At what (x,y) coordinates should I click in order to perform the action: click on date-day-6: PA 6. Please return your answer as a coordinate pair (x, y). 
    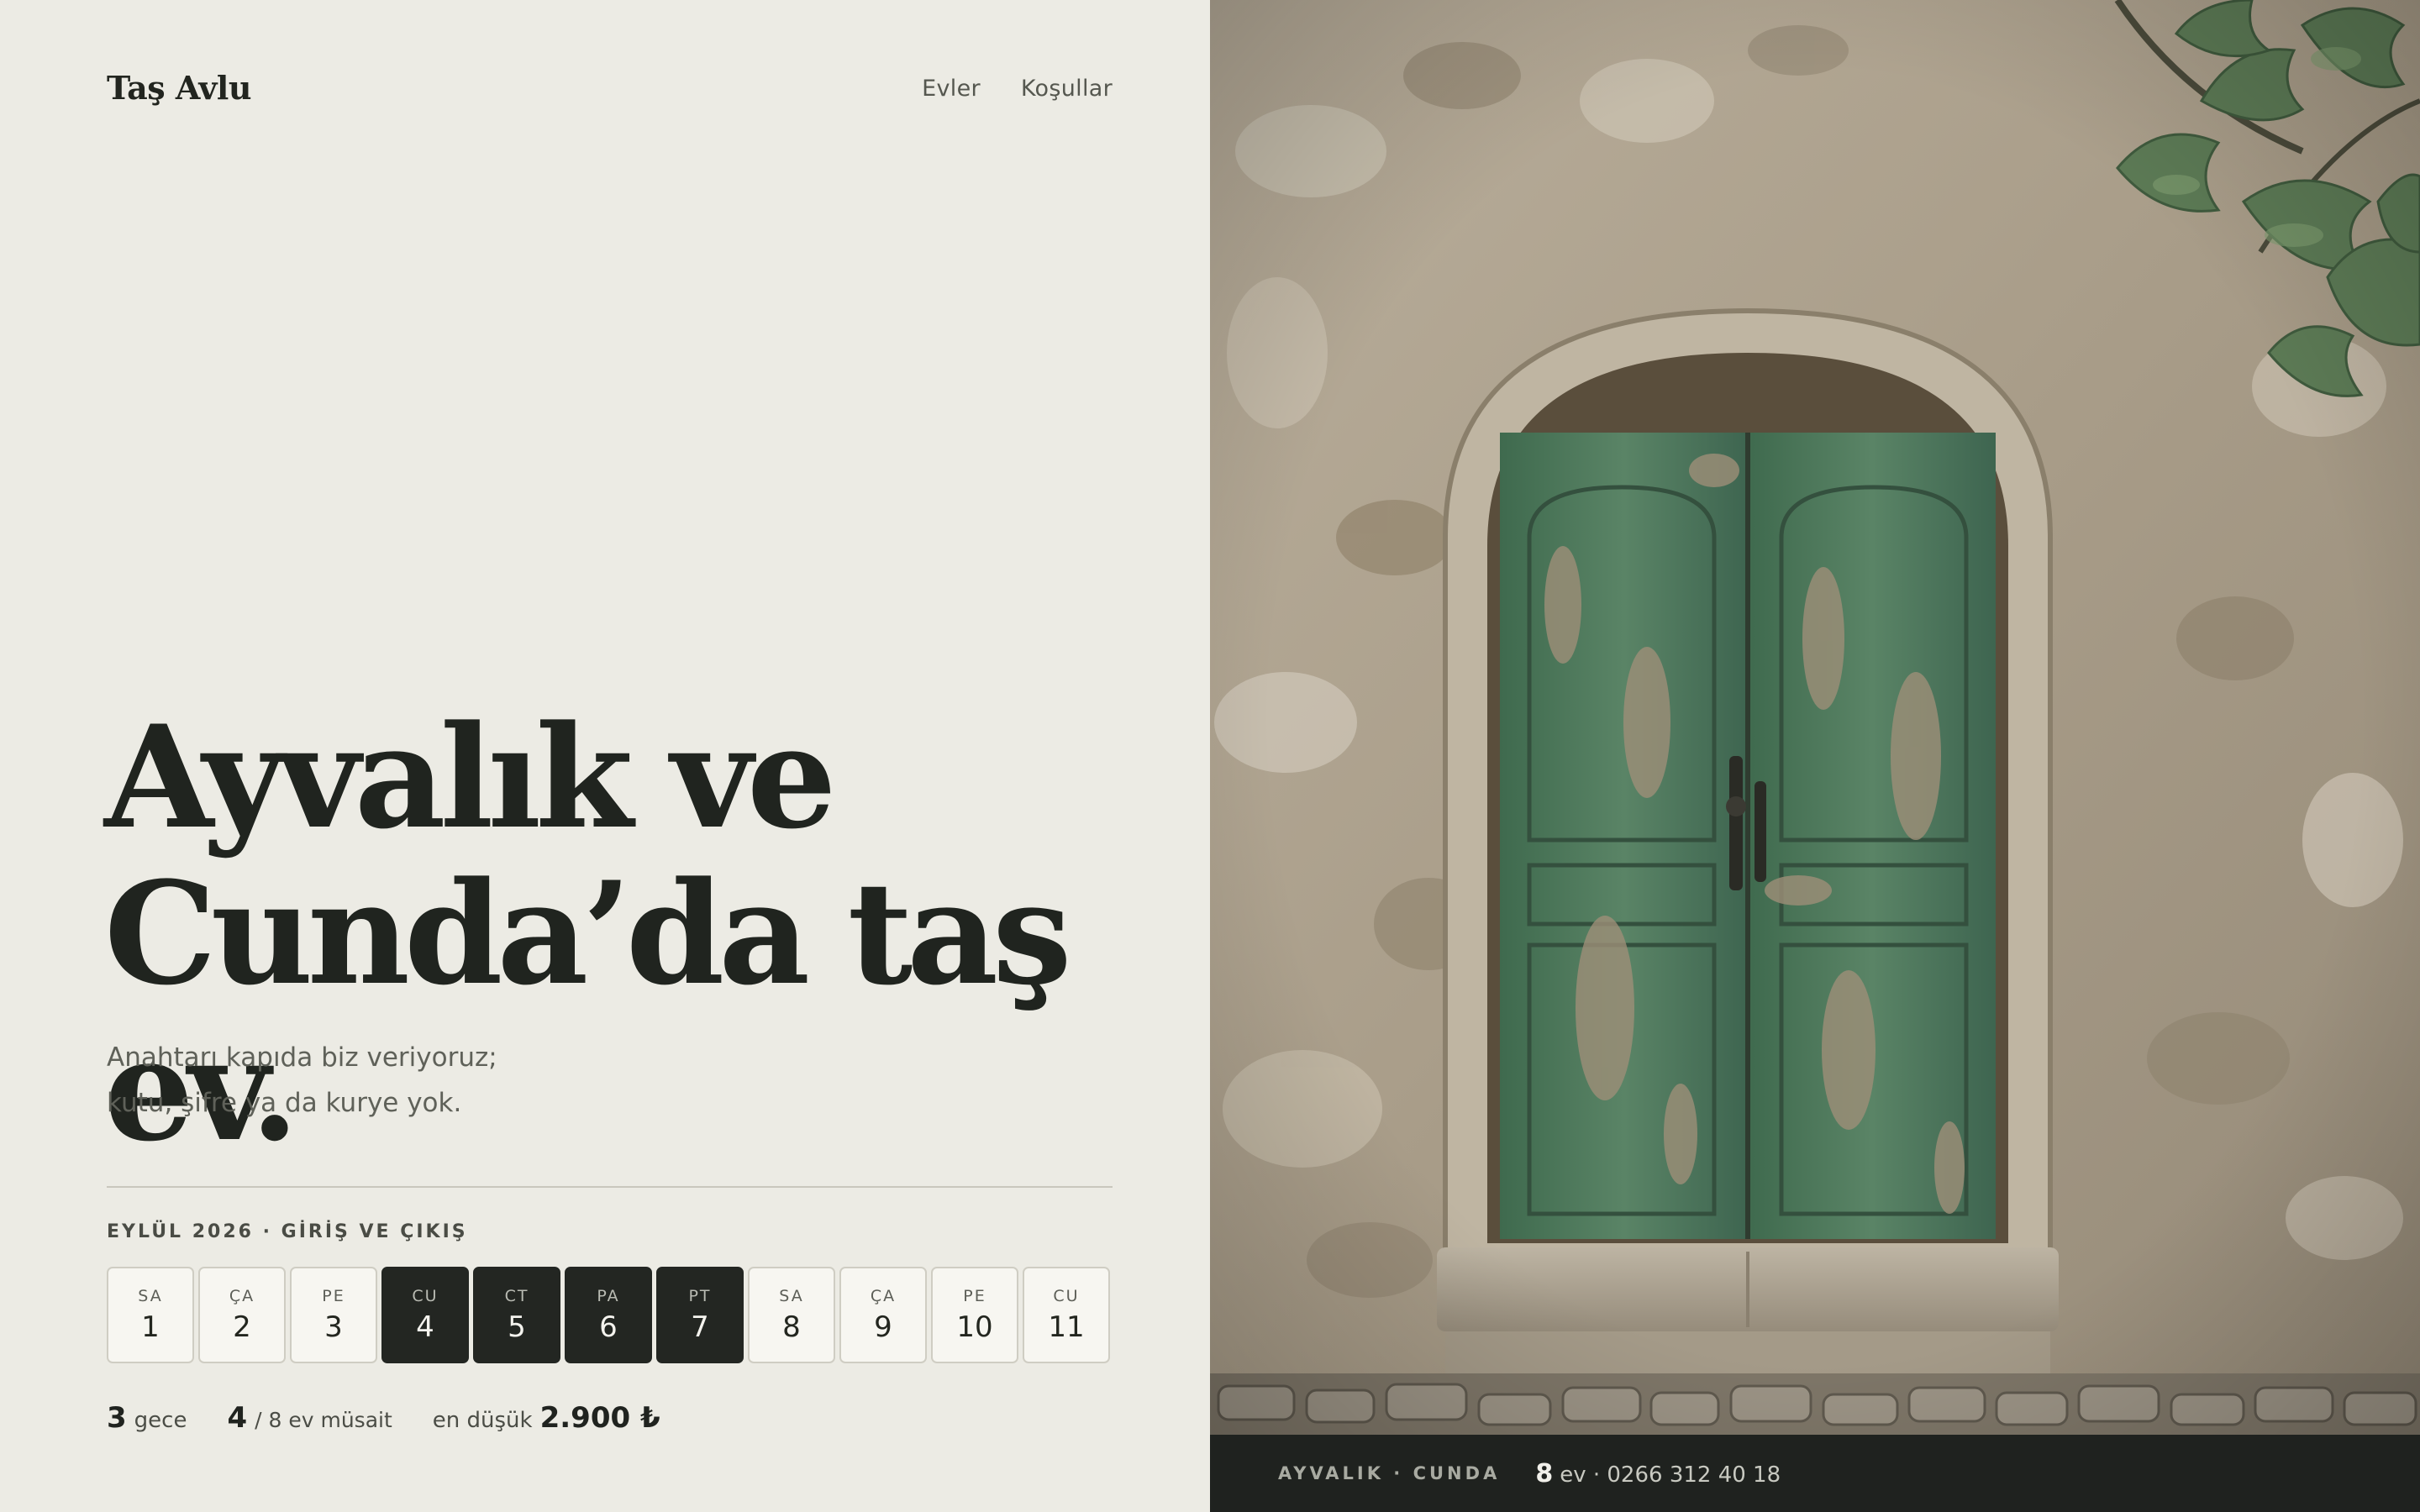
    Looking at the image, I should click on (608, 1315).